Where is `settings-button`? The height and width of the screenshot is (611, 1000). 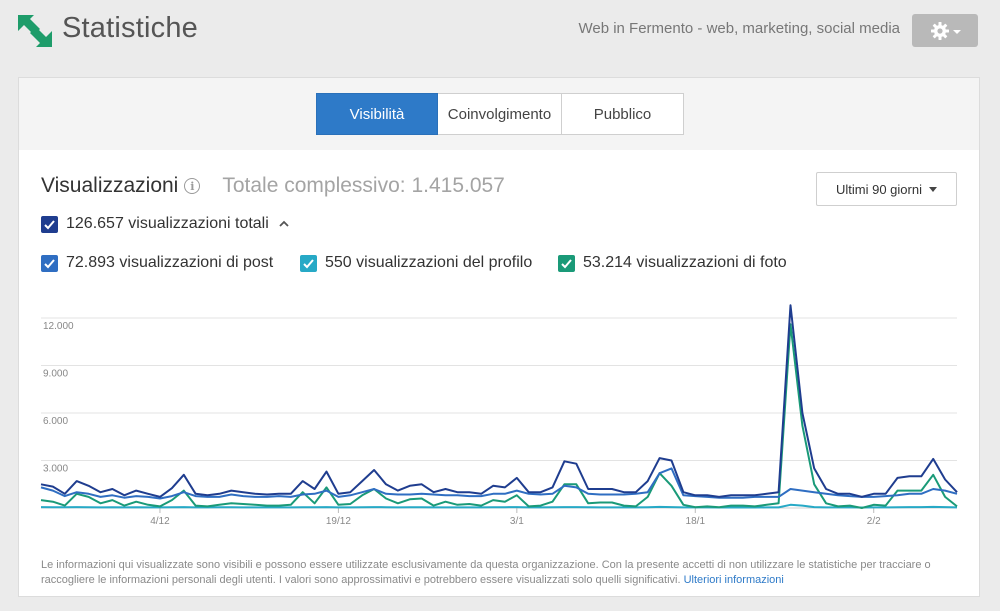 settings-button is located at coordinates (945, 30).